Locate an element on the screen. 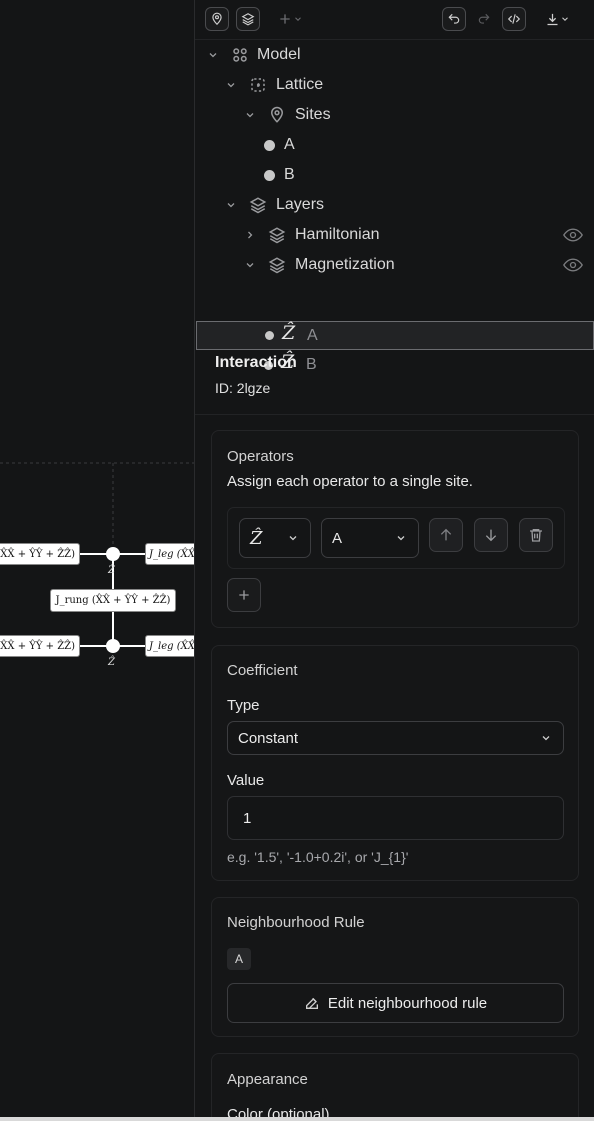  lattice-node-top is located at coordinates (113, 554).